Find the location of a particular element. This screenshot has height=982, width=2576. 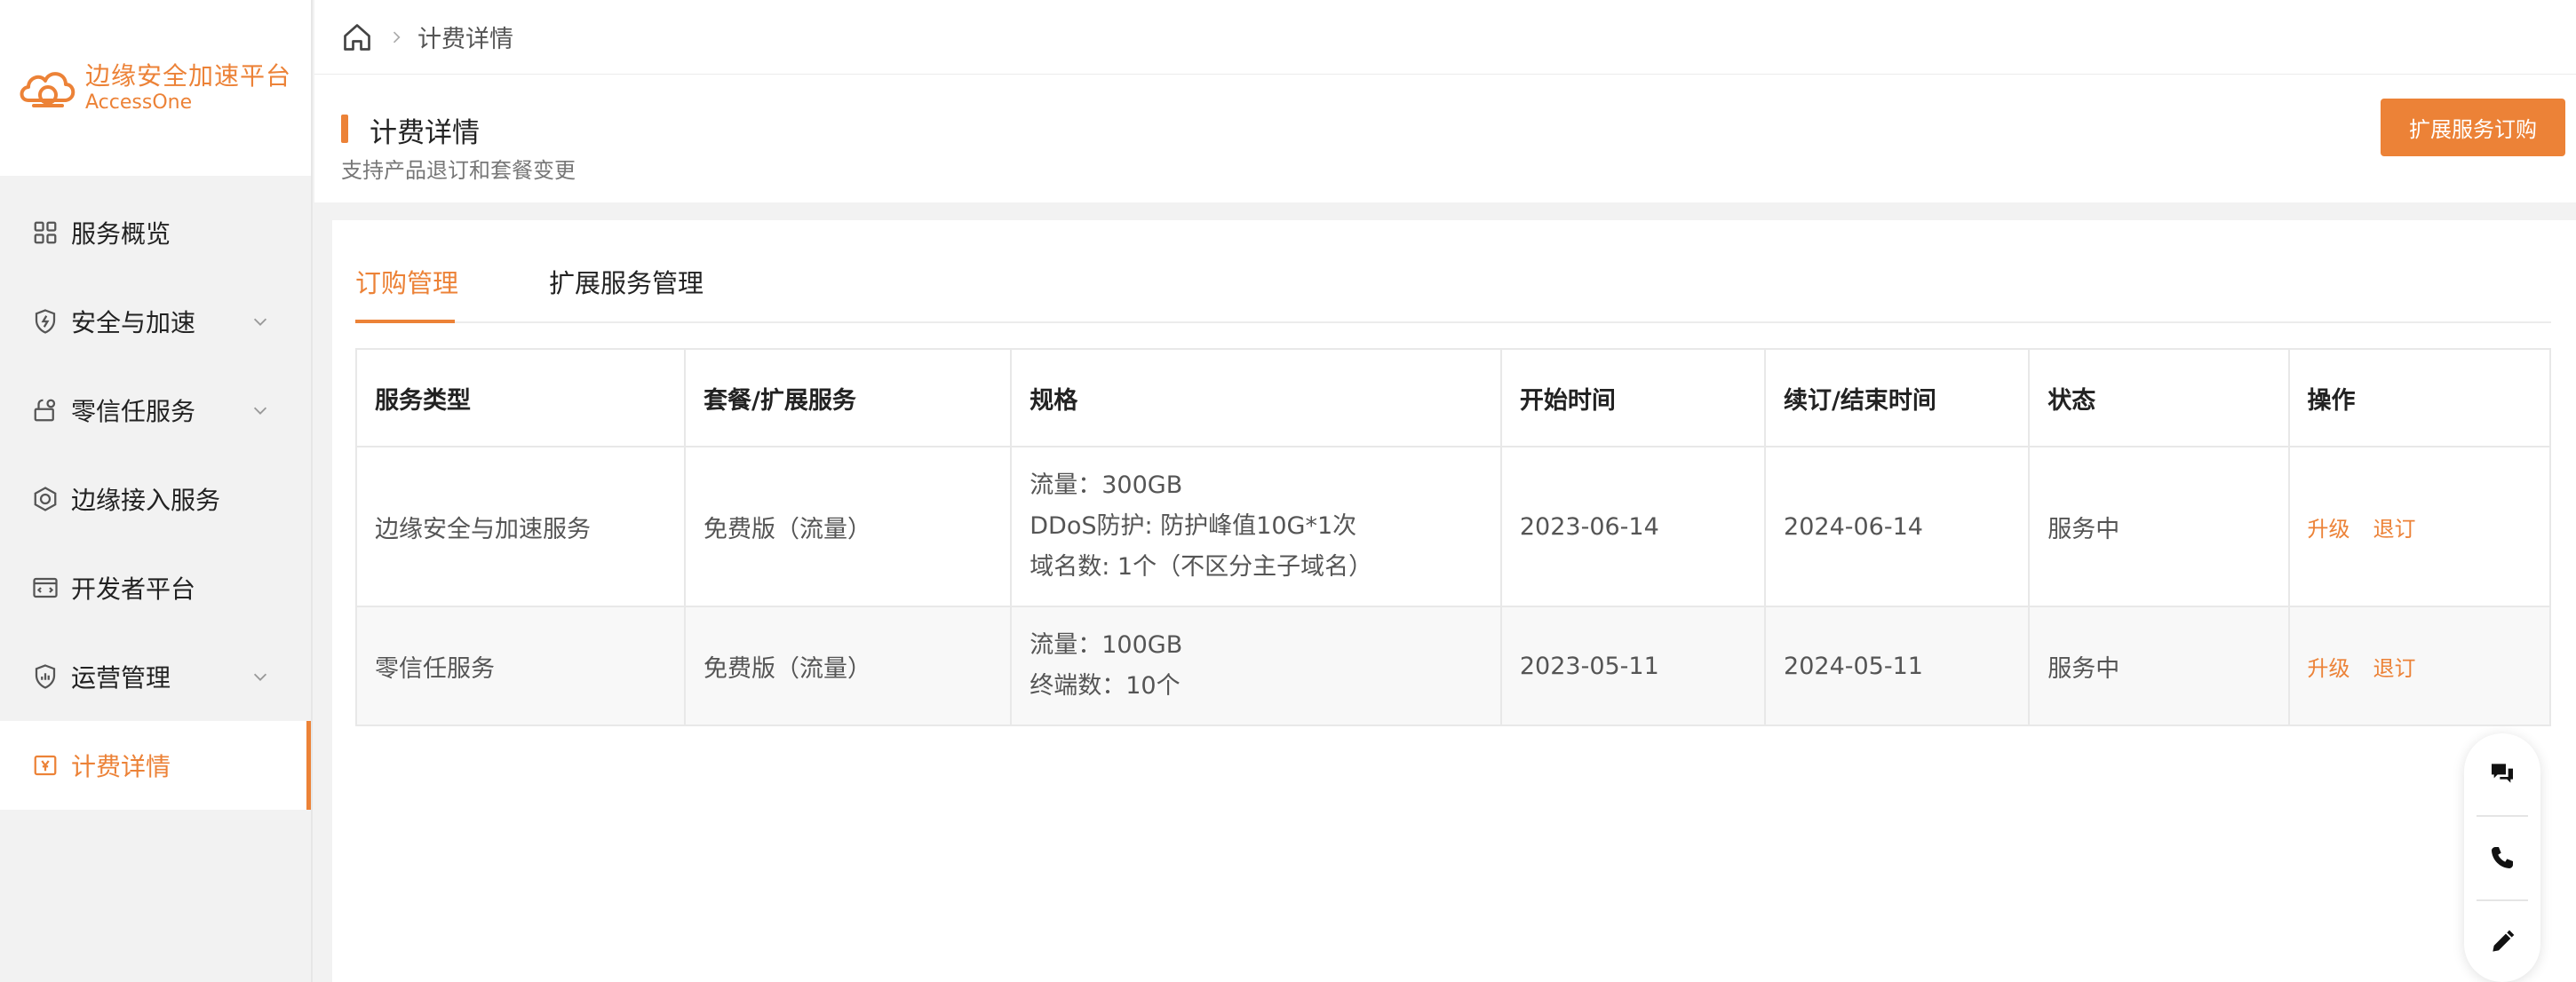

spec-cell: 流量：100GB 终端数：10个 is located at coordinates (1256, 666).